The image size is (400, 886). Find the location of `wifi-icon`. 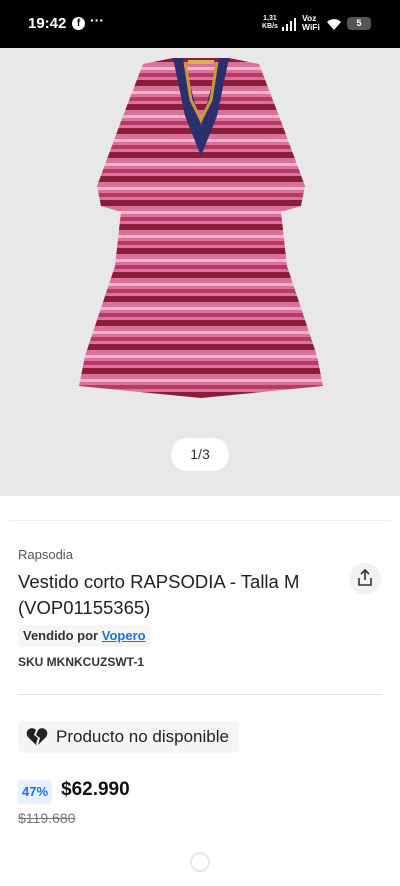

wifi-icon is located at coordinates (334, 24).